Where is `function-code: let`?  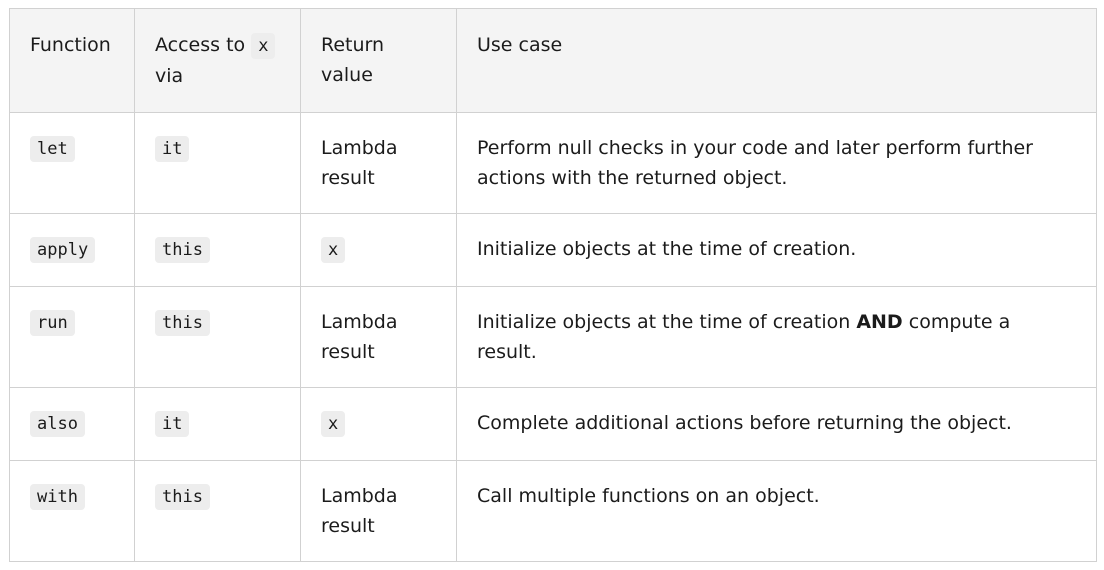
function-code: let is located at coordinates (52, 149).